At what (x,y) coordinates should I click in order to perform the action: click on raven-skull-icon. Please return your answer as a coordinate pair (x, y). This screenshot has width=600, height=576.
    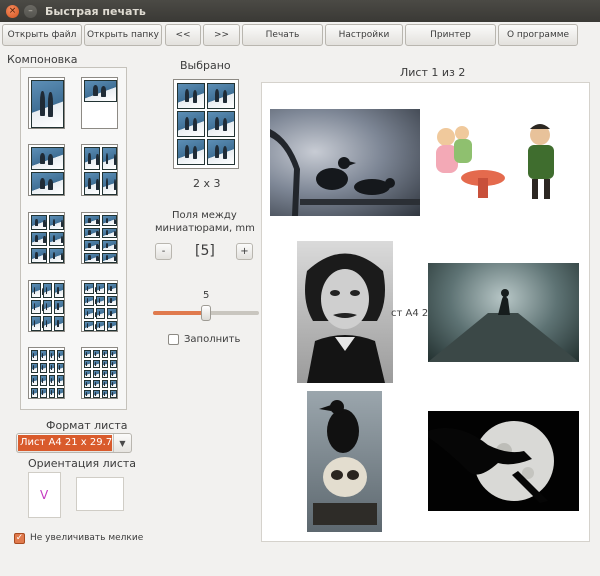
    Looking at the image, I should click on (345, 462).